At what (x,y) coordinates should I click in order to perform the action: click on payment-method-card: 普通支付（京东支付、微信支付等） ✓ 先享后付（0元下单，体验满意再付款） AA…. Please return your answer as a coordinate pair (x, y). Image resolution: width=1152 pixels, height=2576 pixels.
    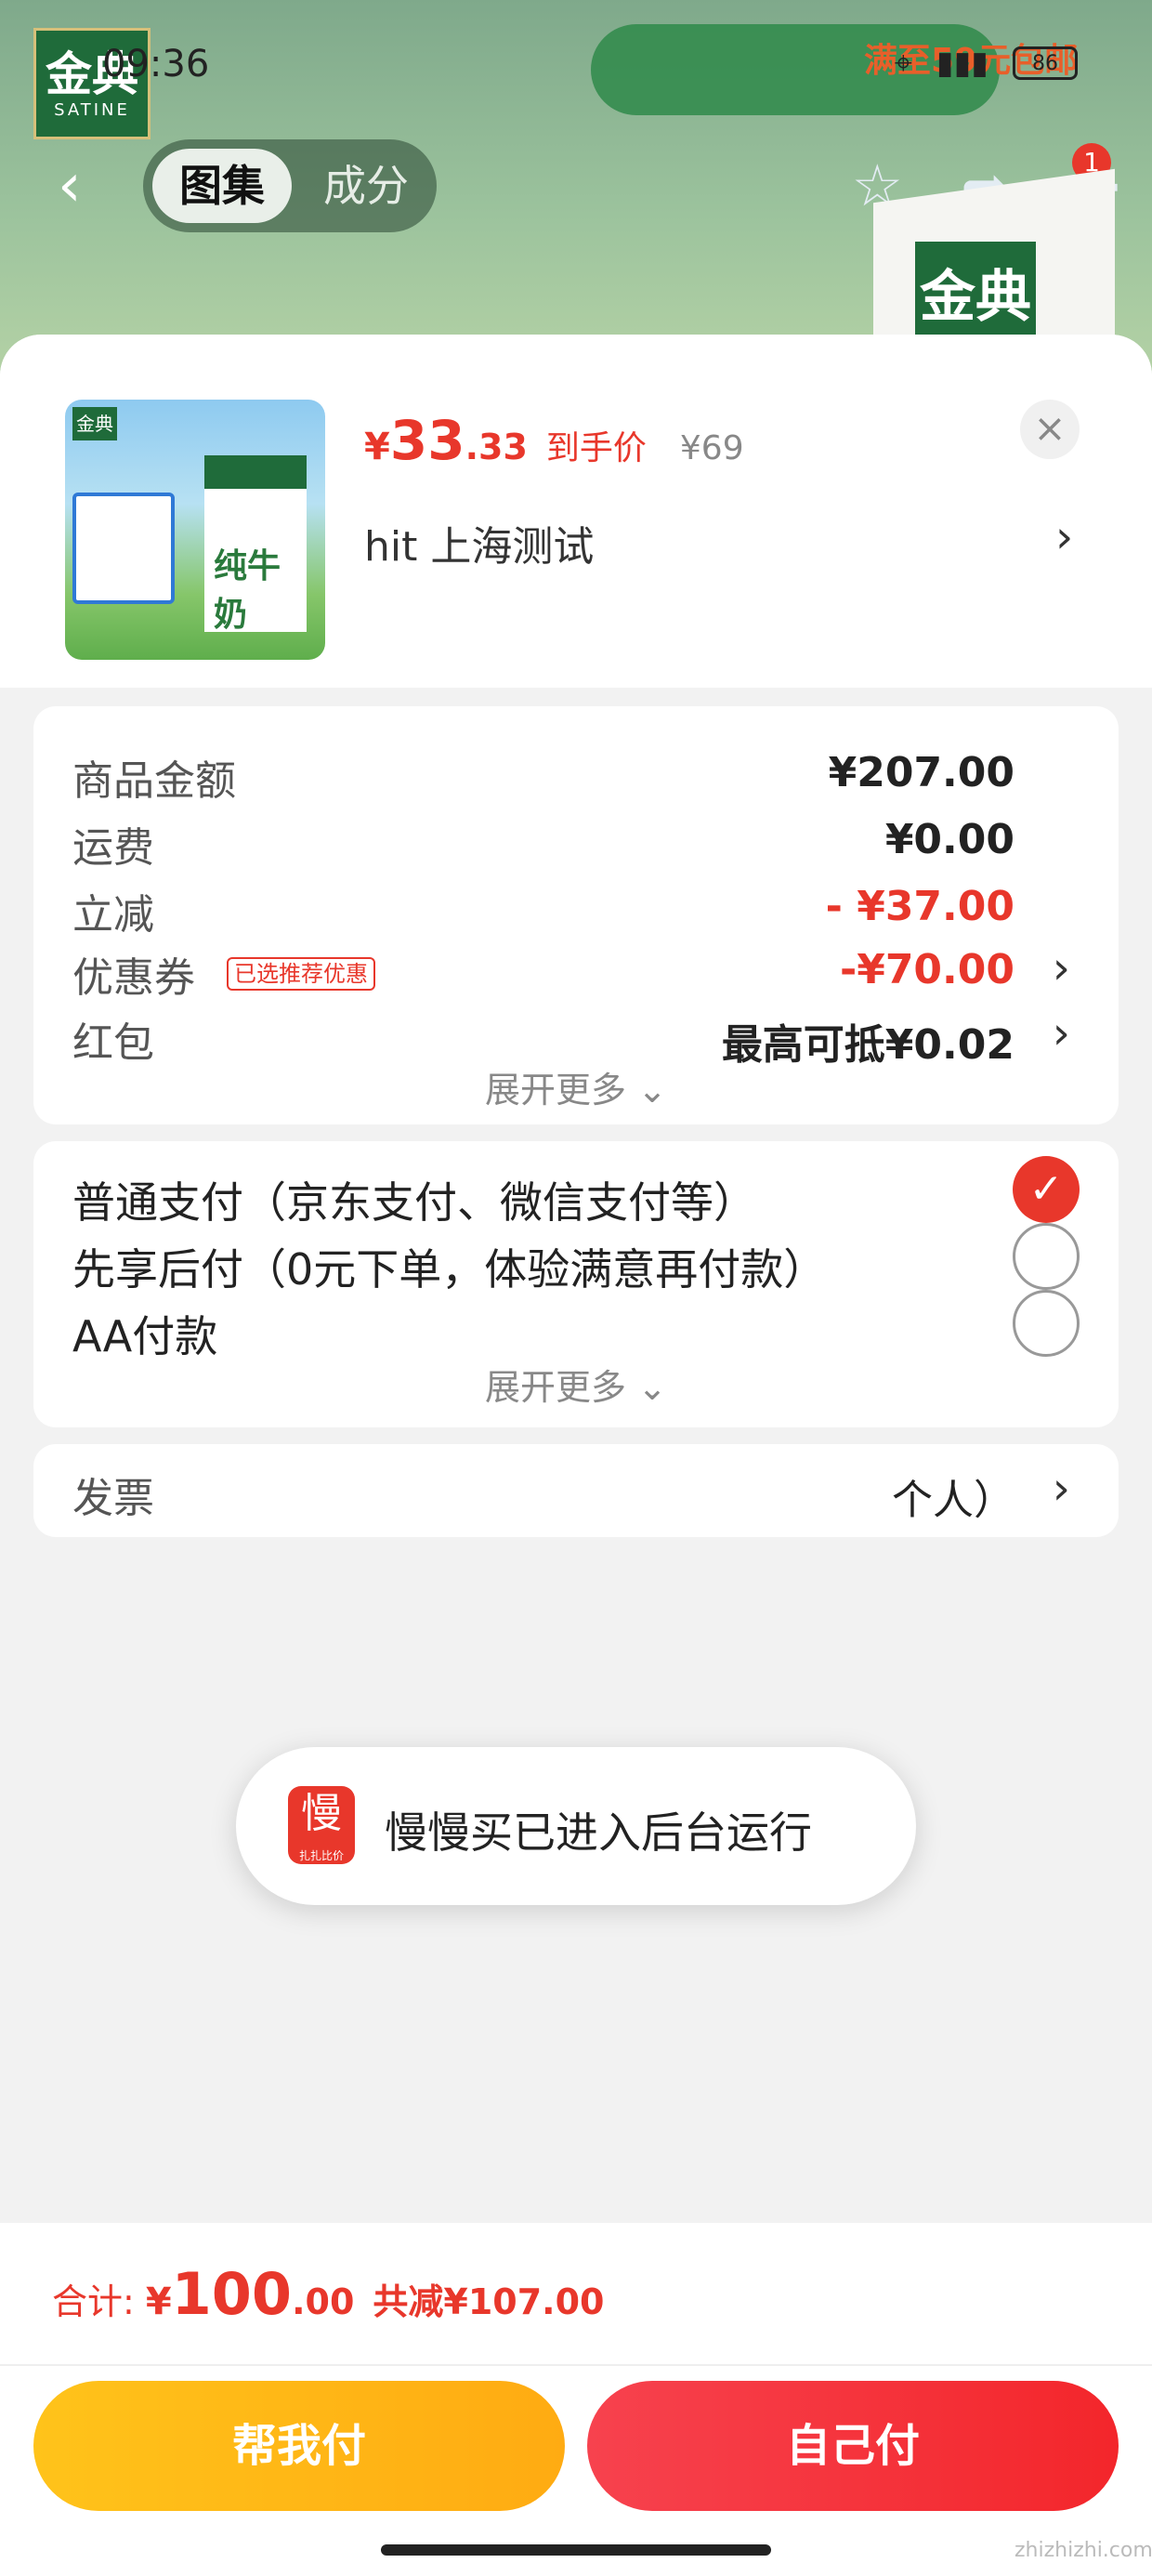
    Looking at the image, I should click on (576, 1284).